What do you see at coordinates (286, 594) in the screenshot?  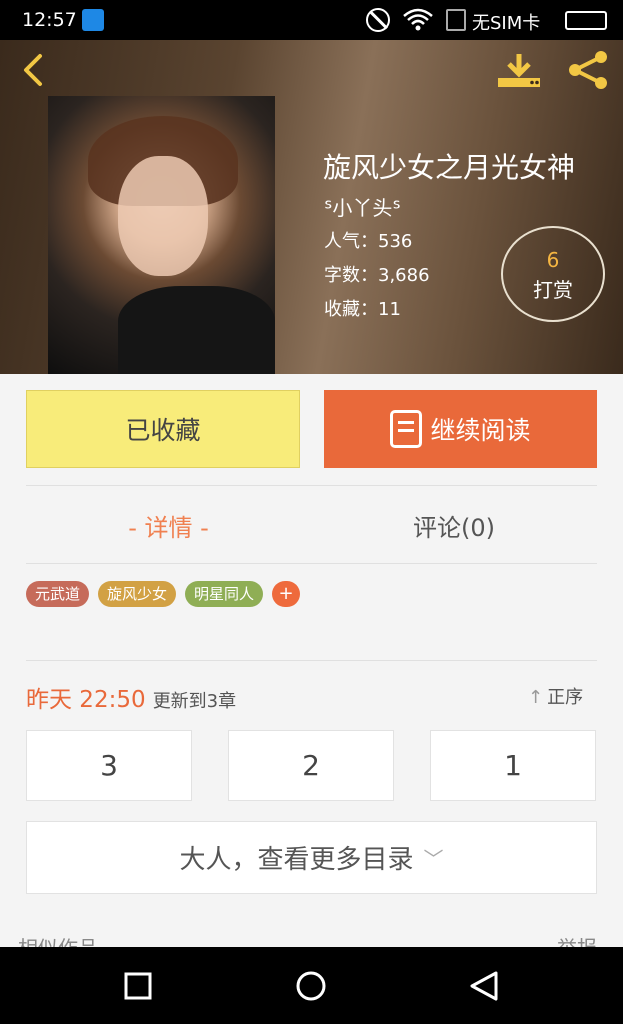 I see `add-tag-button: +` at bounding box center [286, 594].